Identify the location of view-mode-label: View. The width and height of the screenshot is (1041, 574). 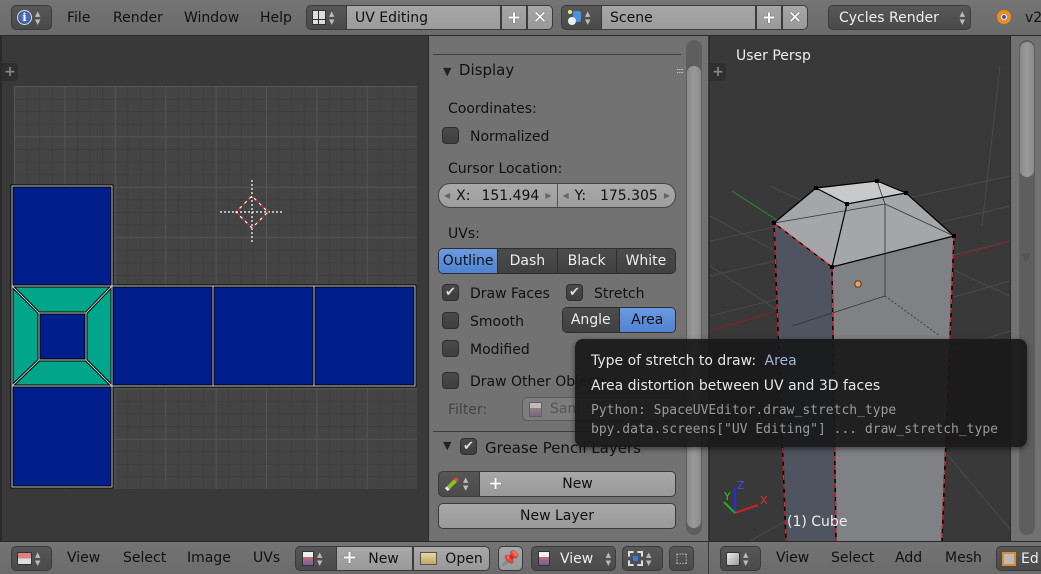
(577, 558).